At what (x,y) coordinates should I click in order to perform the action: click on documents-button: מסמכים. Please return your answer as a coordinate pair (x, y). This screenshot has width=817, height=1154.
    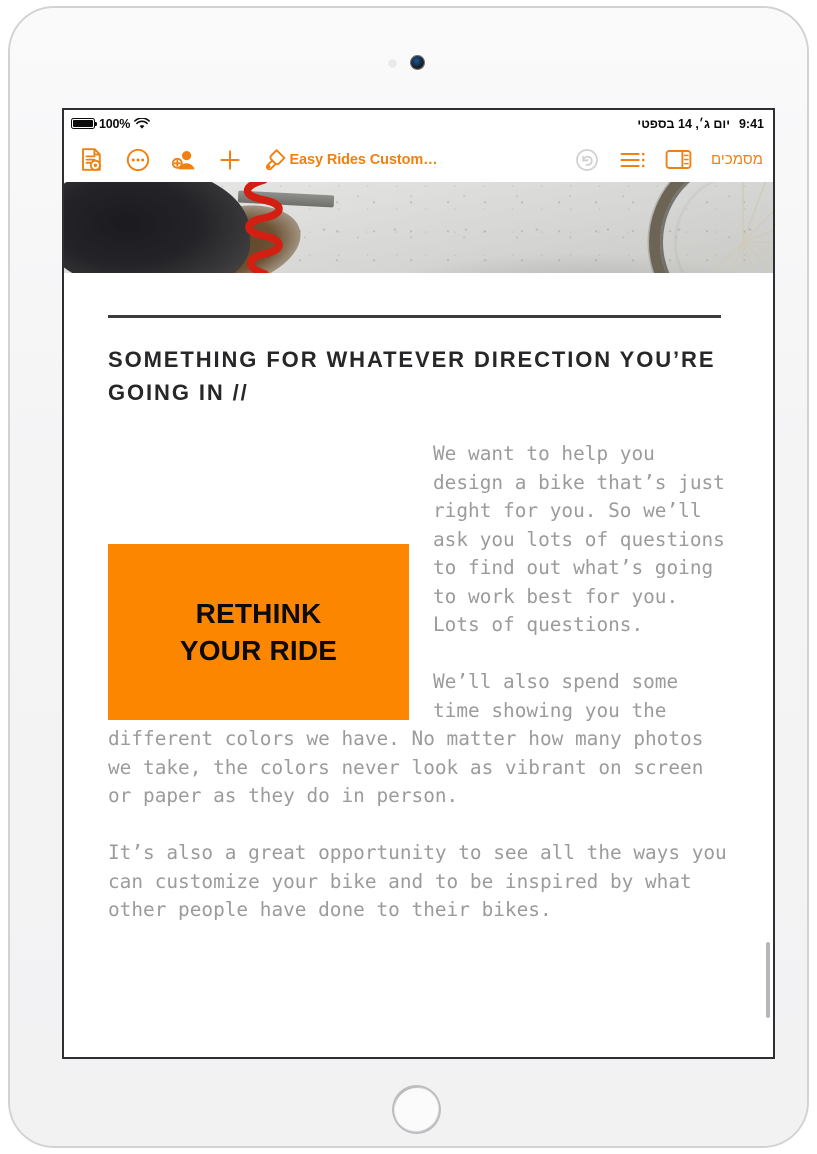
    Looking at the image, I should click on (737, 159).